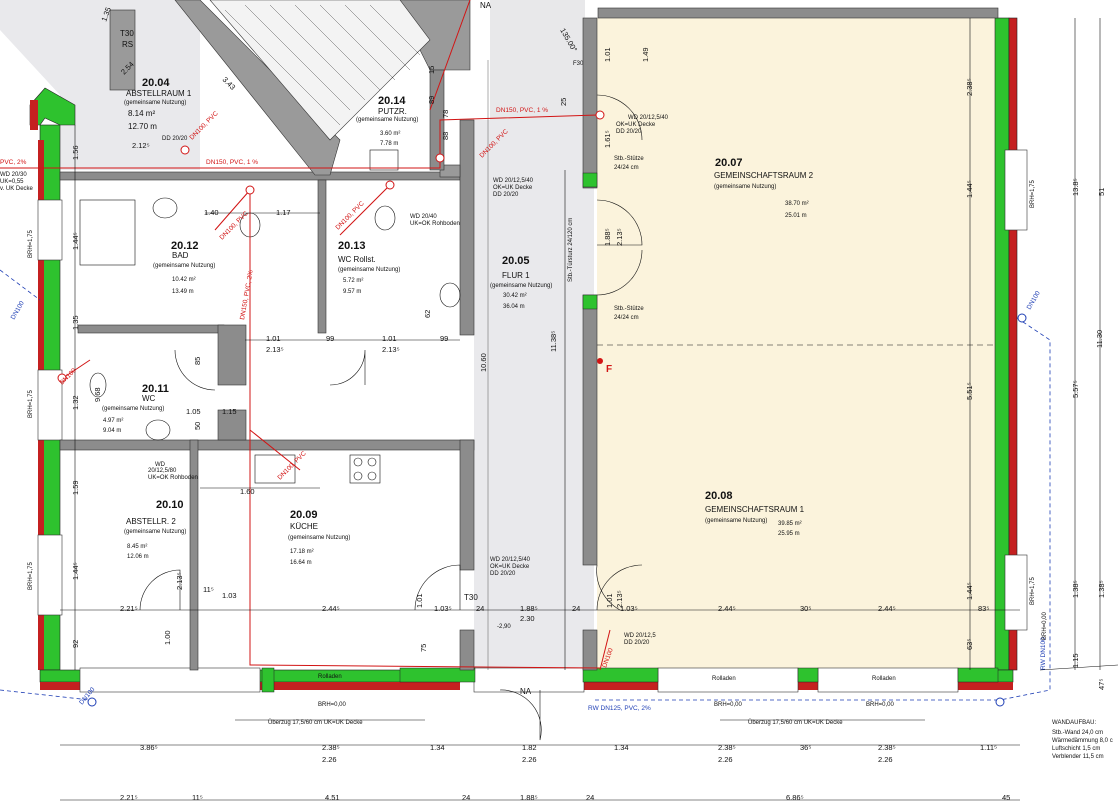  What do you see at coordinates (75, 152) in the screenshot?
I see `svg-text: 1.56` at bounding box center [75, 152].